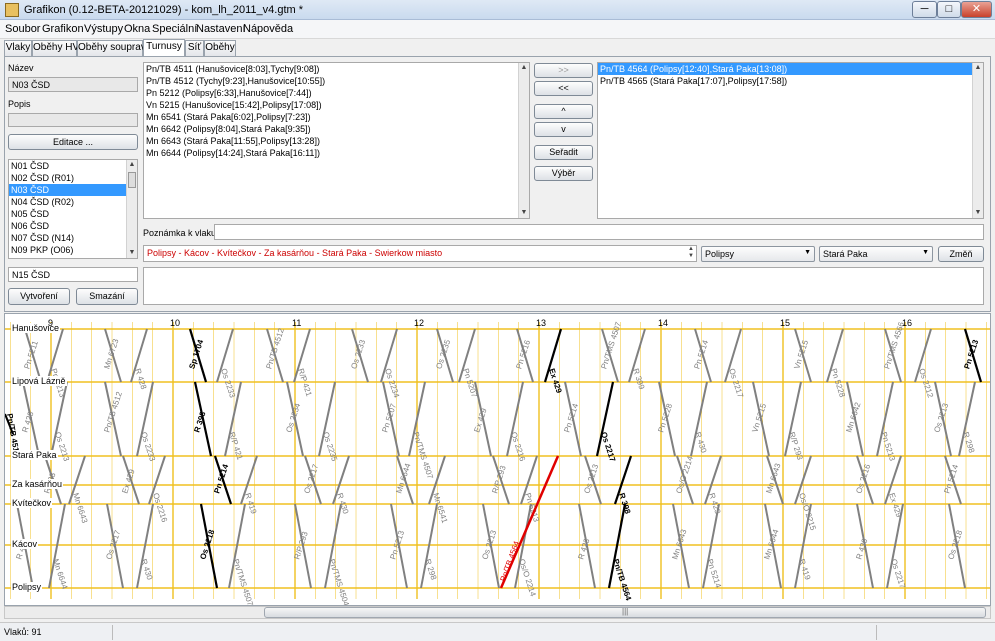  I want to click on menu-napoveda: Nápověda, so click(268, 29).